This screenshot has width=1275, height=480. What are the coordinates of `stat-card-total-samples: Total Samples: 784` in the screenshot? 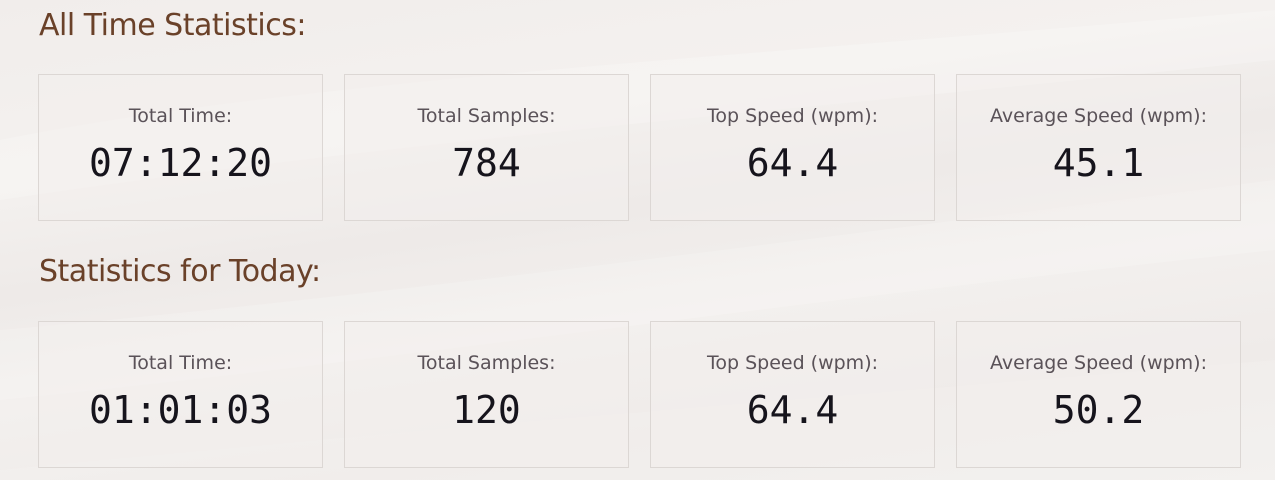 It's located at (486, 147).